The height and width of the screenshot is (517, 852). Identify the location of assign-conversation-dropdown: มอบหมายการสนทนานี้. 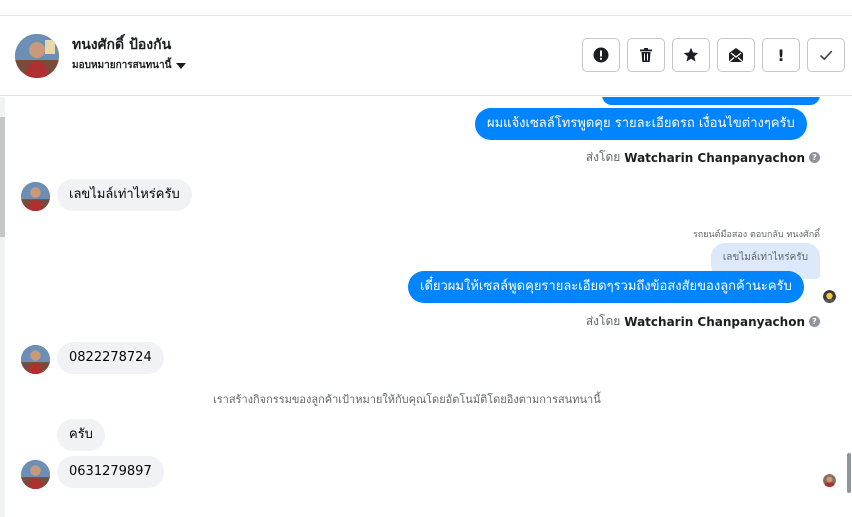
(129, 65).